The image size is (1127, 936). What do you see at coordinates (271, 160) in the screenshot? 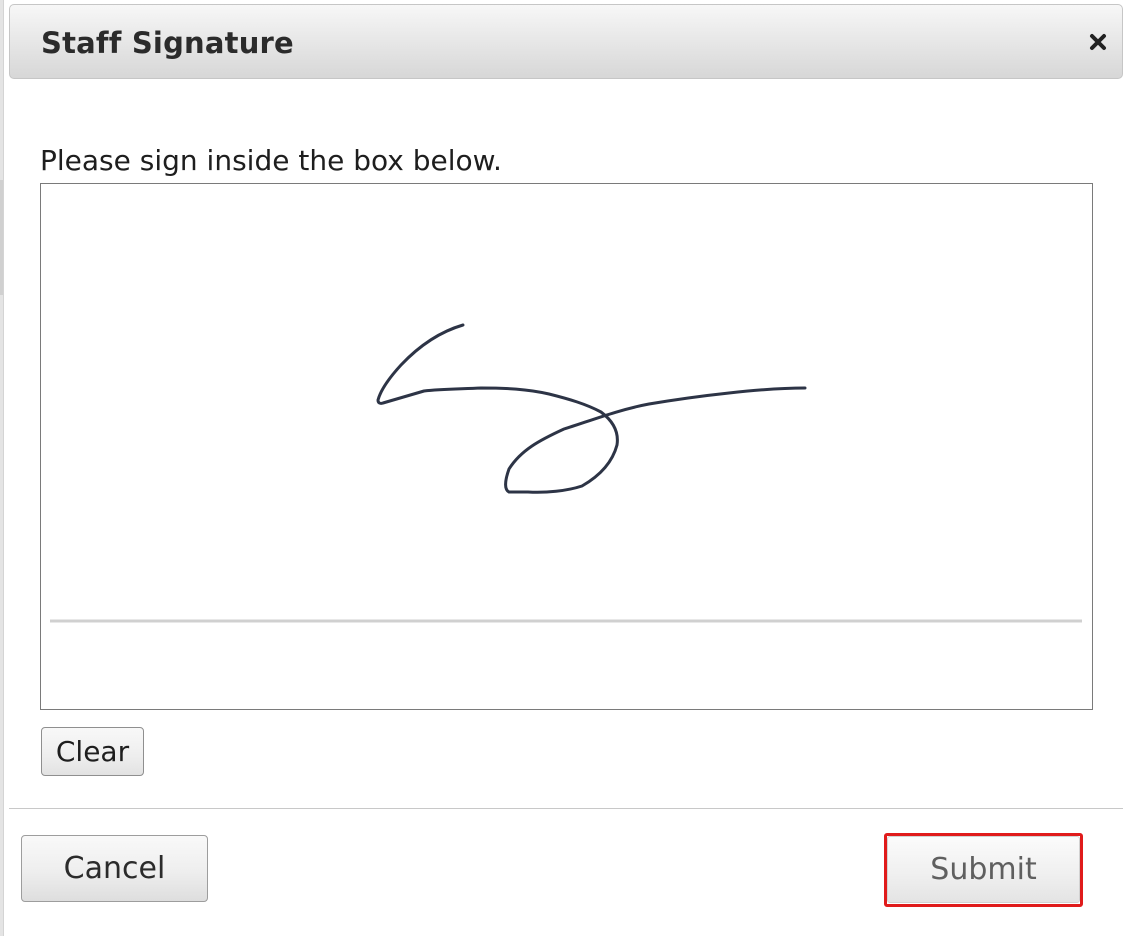
I see `signature-instruction: Please sign inside the box below.` at bounding box center [271, 160].